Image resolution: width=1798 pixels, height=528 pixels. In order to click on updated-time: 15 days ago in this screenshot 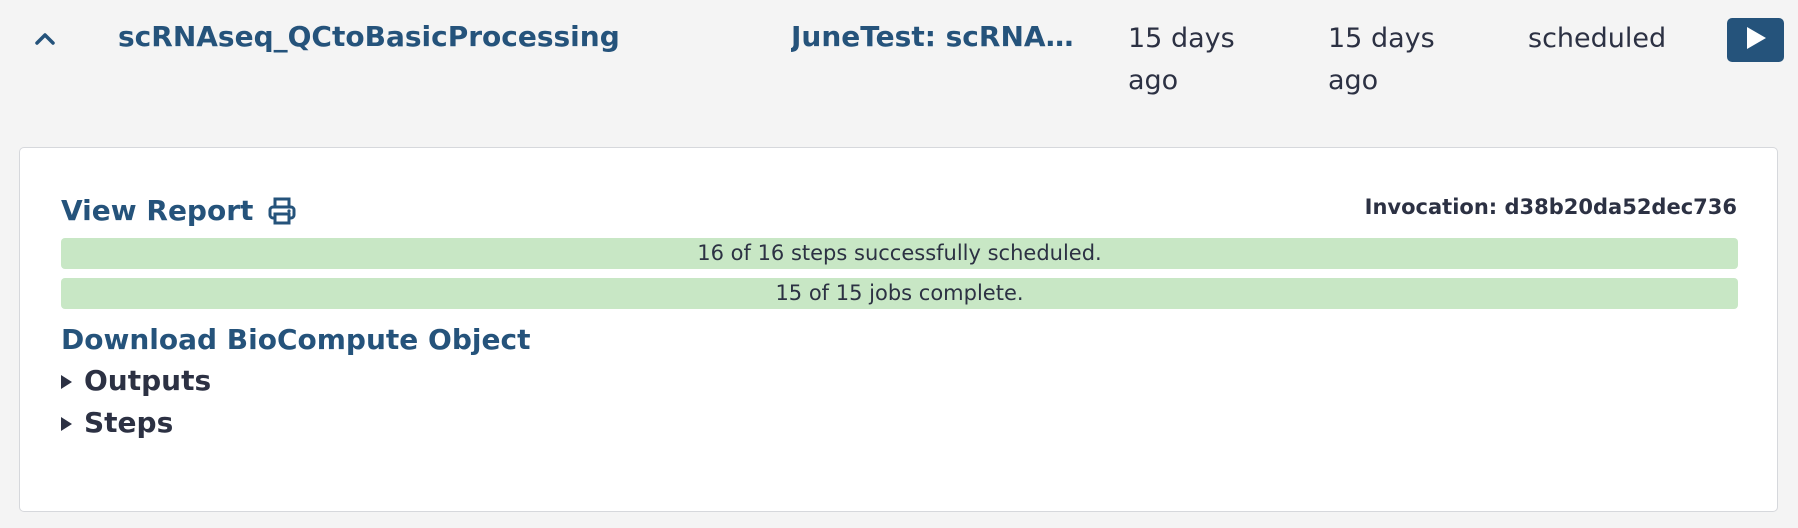, I will do `click(1381, 59)`.